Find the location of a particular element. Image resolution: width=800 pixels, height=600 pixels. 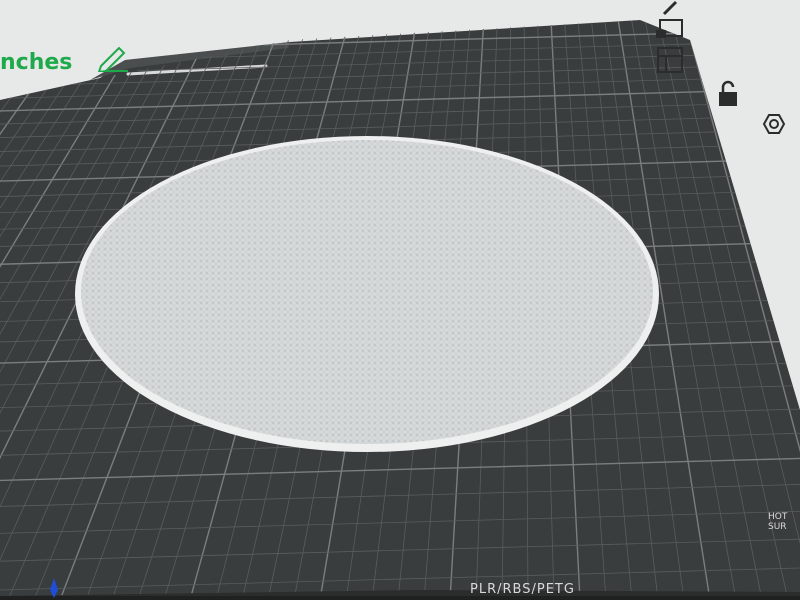

hot-surface-warning: HOT SUR is located at coordinates (777, 522).